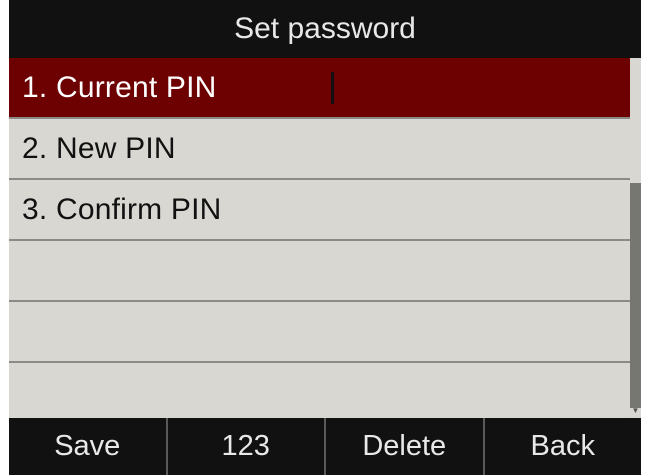  I want to click on text-cursor, so click(332, 87).